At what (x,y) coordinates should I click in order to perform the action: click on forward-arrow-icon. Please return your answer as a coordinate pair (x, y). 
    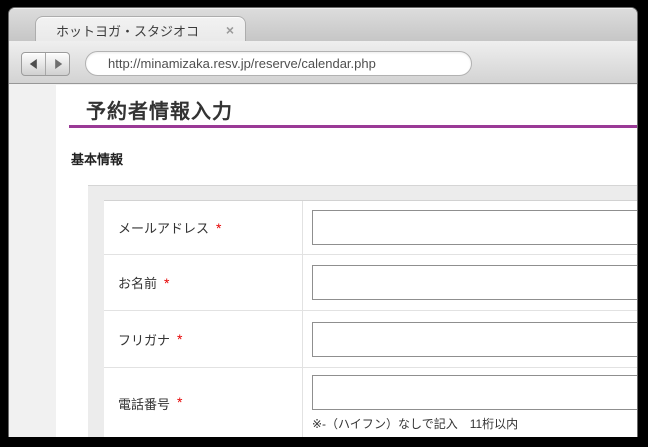
    Looking at the image, I should click on (58, 64).